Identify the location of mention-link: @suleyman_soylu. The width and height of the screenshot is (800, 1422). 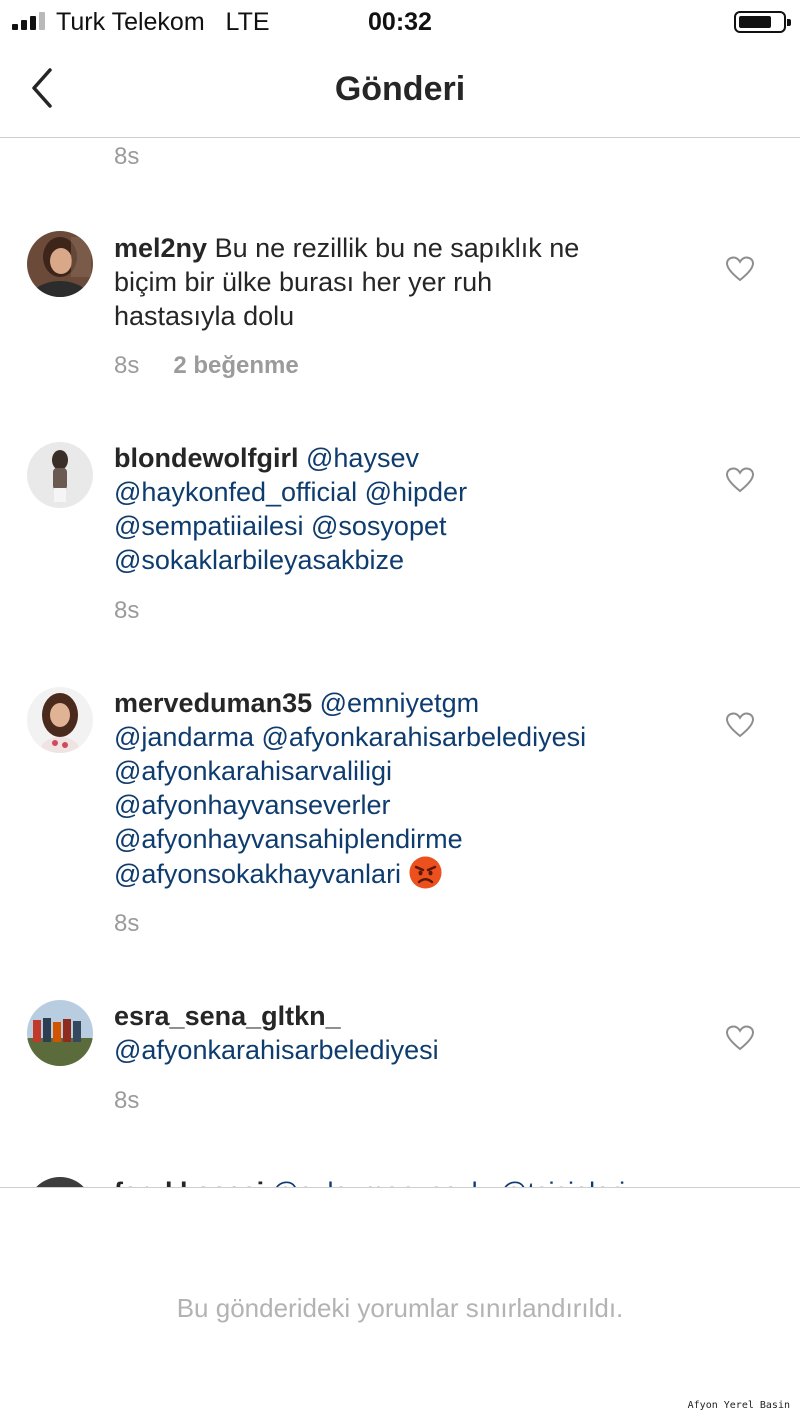
(382, 1182).